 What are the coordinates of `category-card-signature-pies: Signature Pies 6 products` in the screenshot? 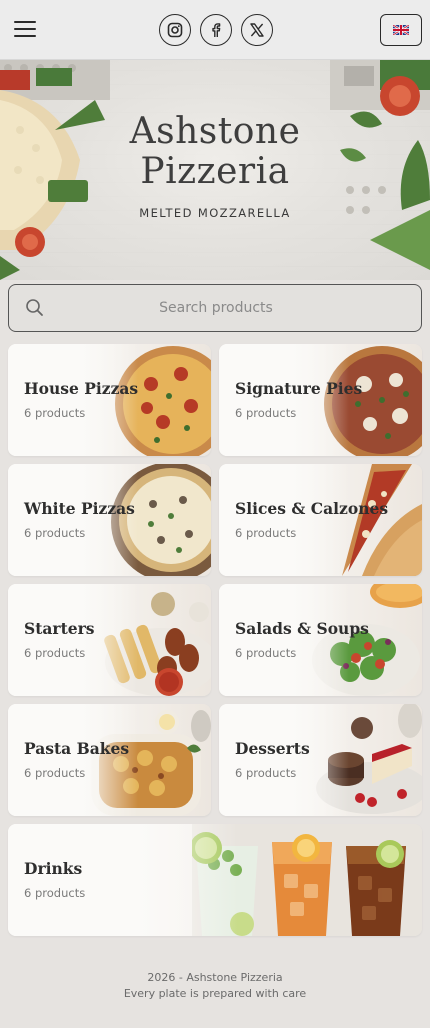 It's located at (320, 400).